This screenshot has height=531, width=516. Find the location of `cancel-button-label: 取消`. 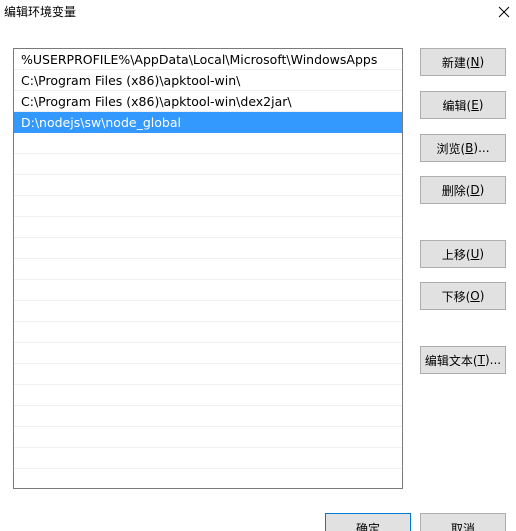

cancel-button-label: 取消 is located at coordinates (462, 526).